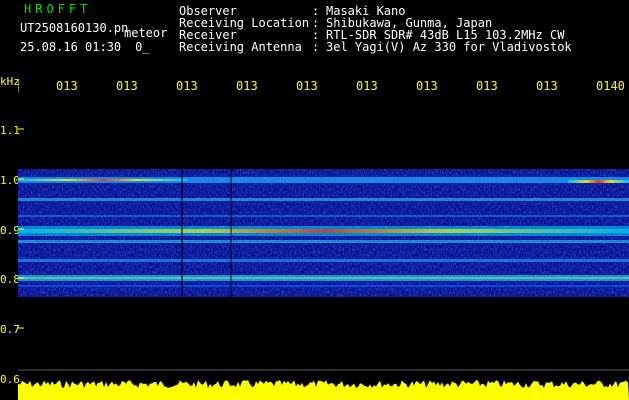 The height and width of the screenshot is (400, 629). What do you see at coordinates (74, 28) in the screenshot?
I see `file-name: UT2508160130.pn` at bounding box center [74, 28].